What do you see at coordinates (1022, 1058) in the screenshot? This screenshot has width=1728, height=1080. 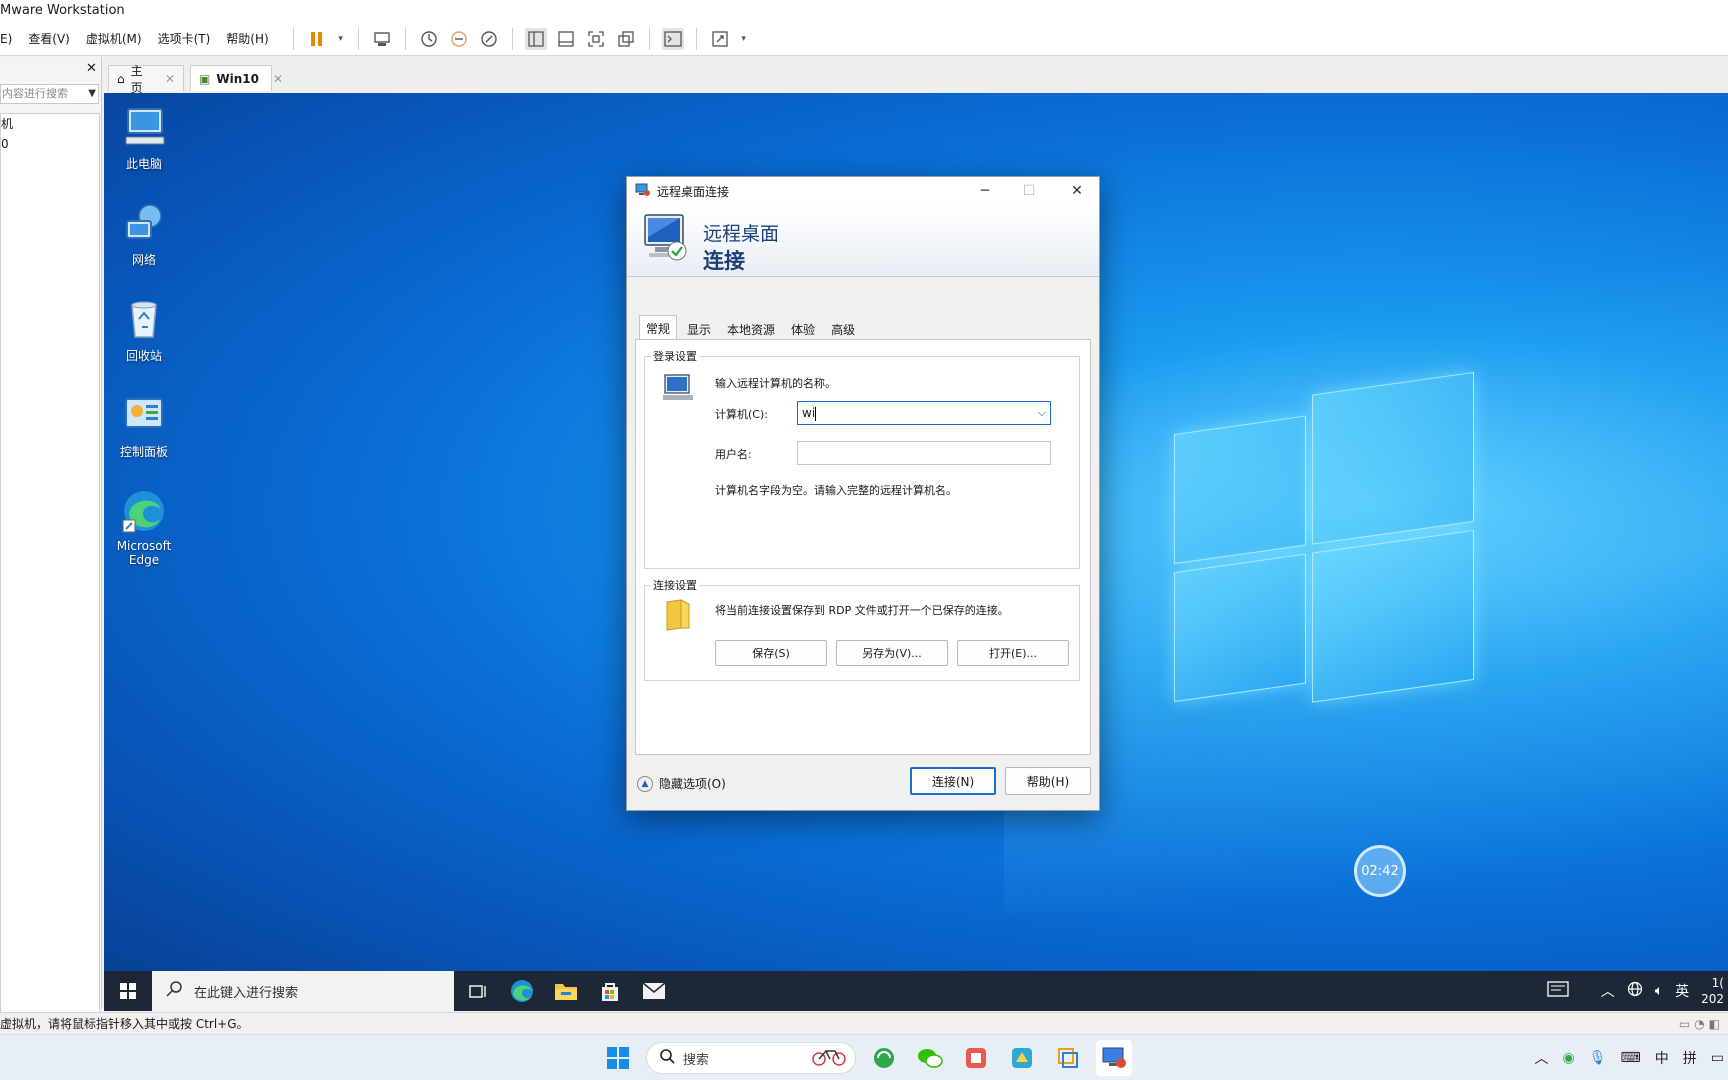 I see `game-icon` at bounding box center [1022, 1058].